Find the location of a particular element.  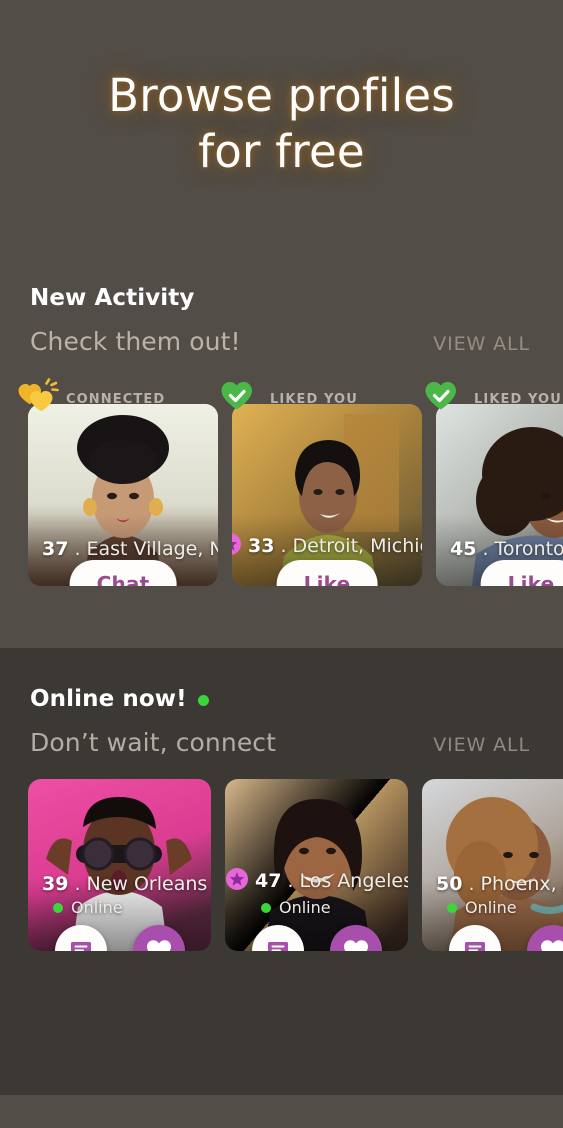

online-card-nameline: 50 . Phoenx, A is located at coordinates (499, 884).